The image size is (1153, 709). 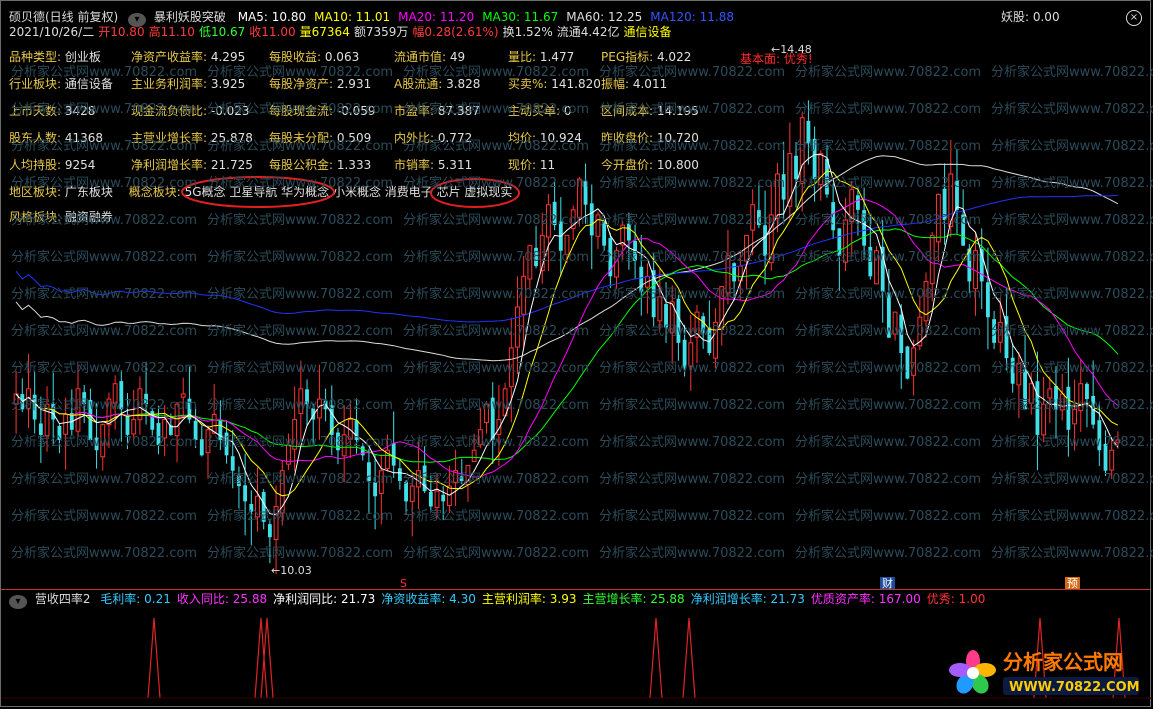 I want to click on pane-divider, so click(x=575, y=589).